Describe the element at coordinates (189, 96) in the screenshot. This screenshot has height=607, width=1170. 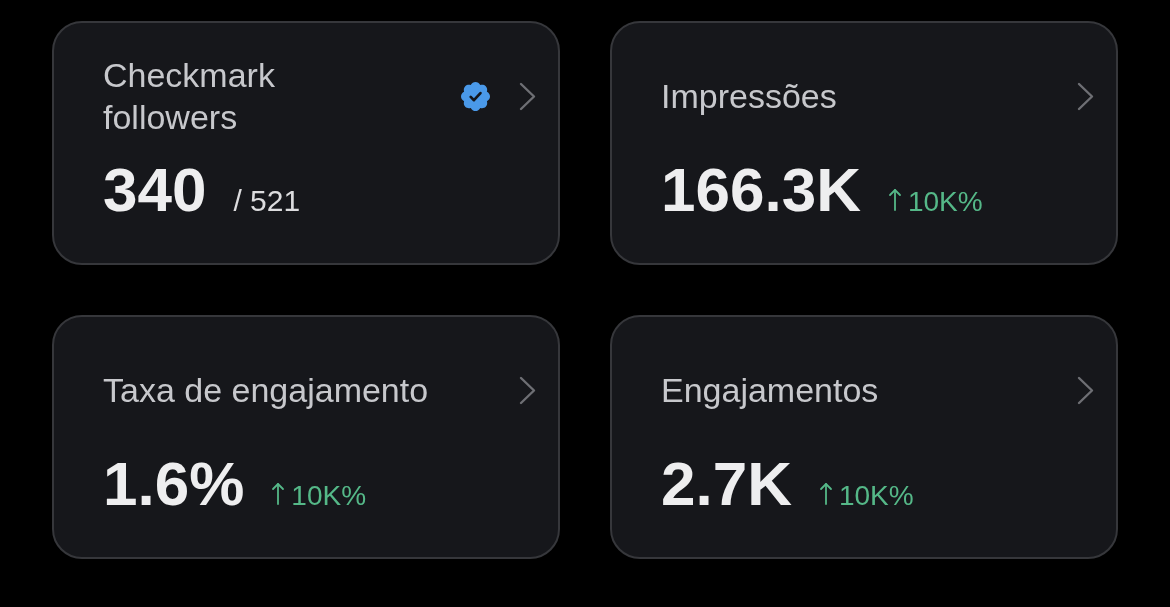
I see `card-title: Checkmark followers` at that location.